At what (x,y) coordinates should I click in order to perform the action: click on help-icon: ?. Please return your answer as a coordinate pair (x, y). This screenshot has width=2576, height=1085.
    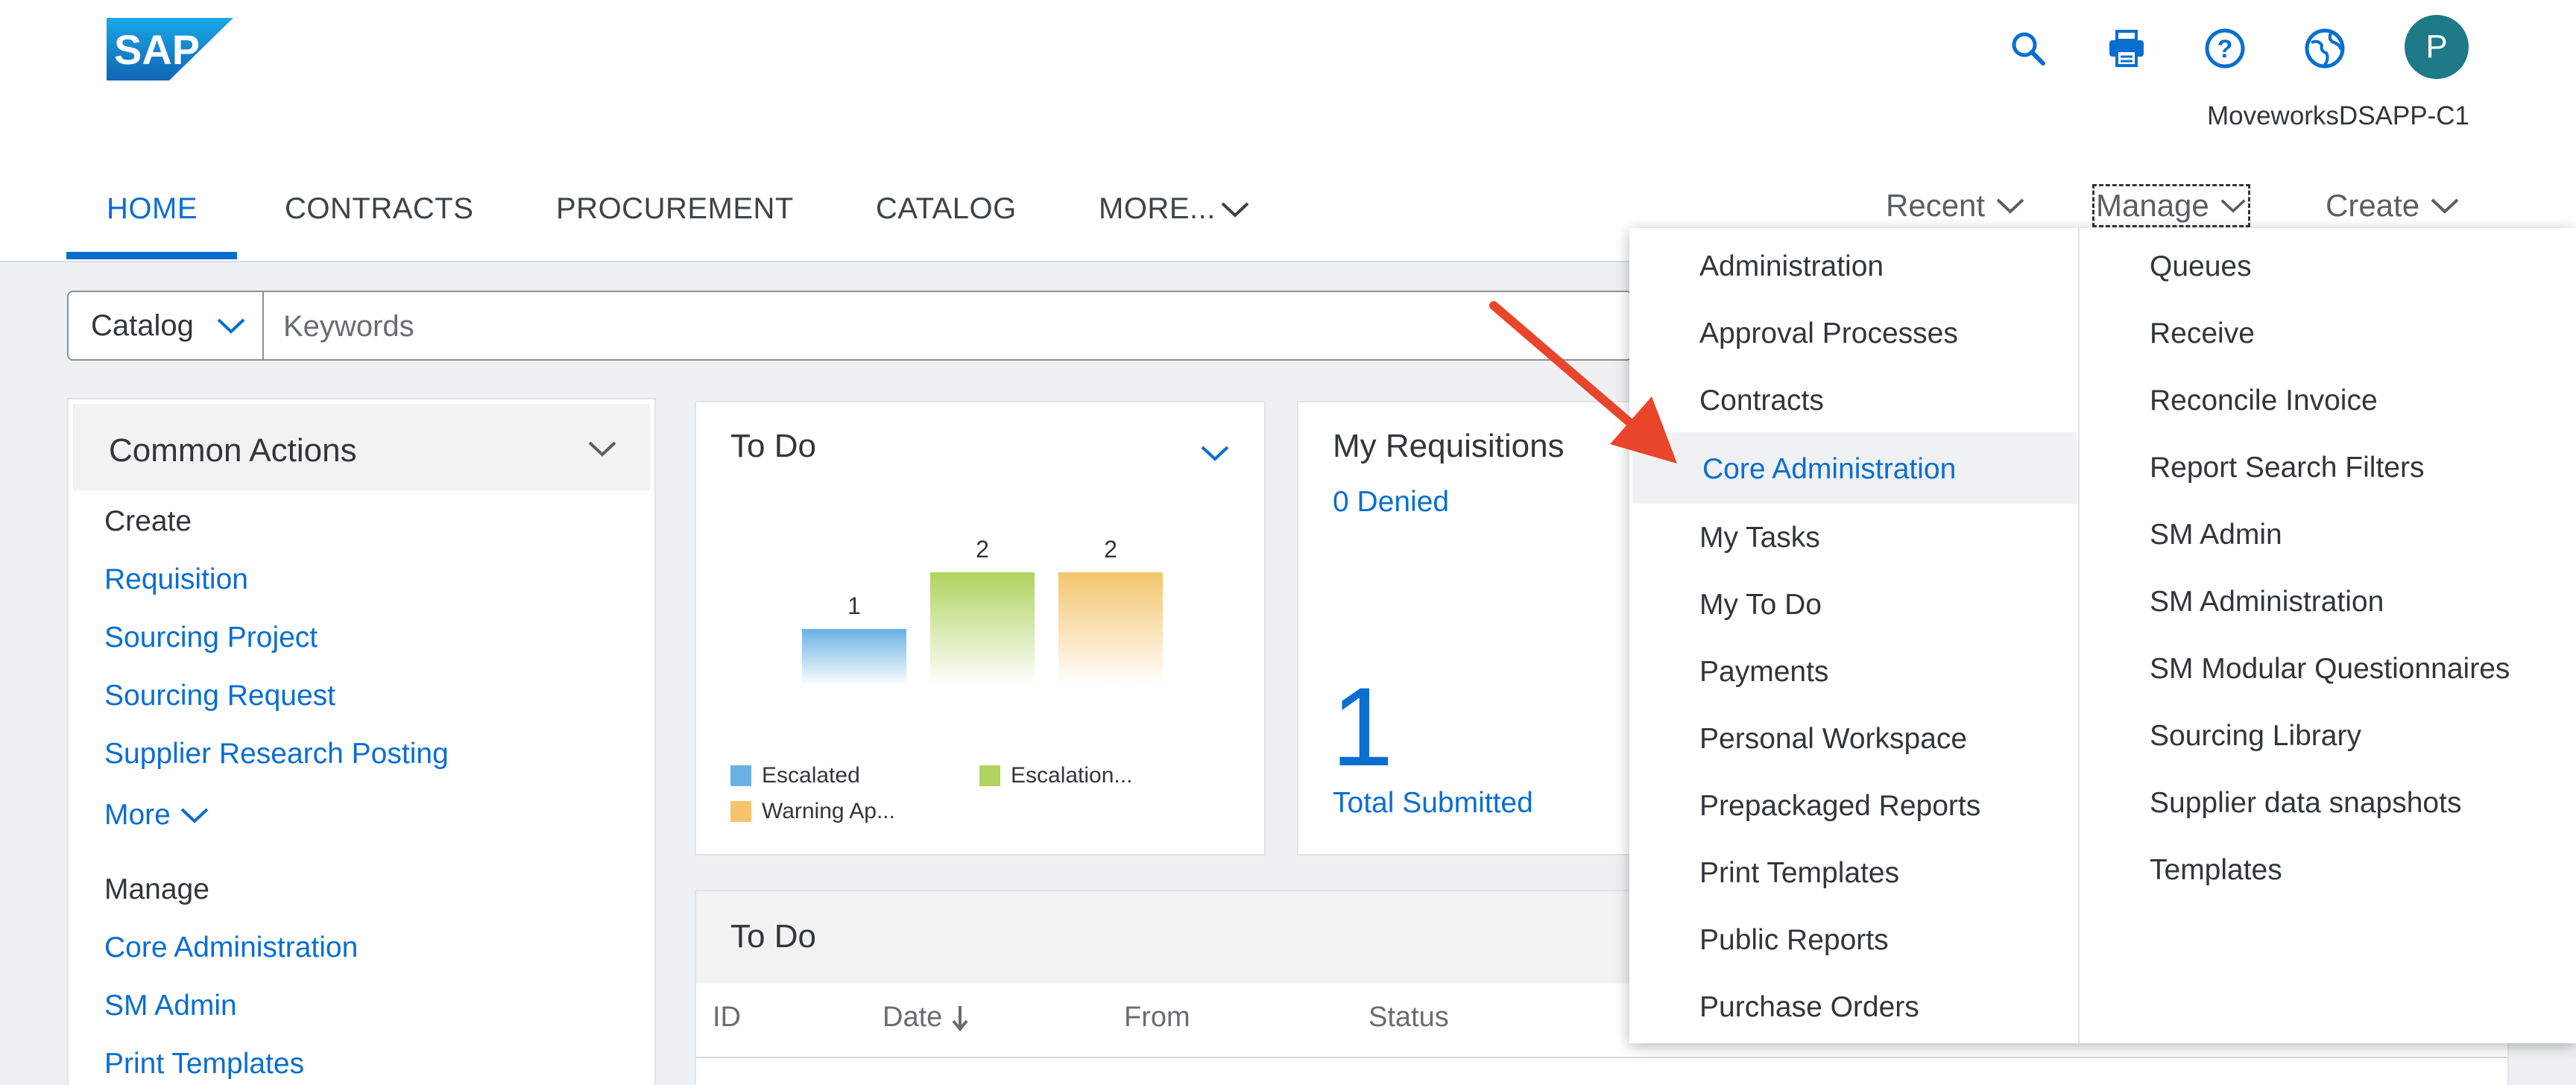
    Looking at the image, I should click on (2225, 49).